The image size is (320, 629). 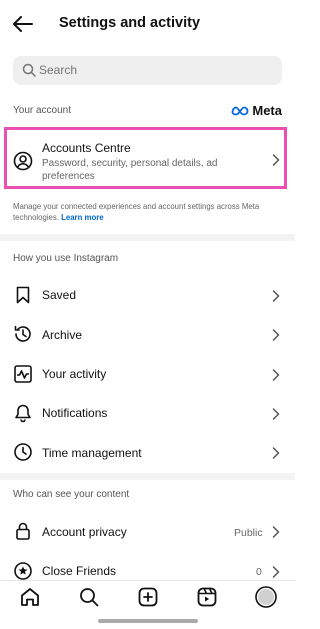 What do you see at coordinates (30, 597) in the screenshot?
I see `home-icon` at bounding box center [30, 597].